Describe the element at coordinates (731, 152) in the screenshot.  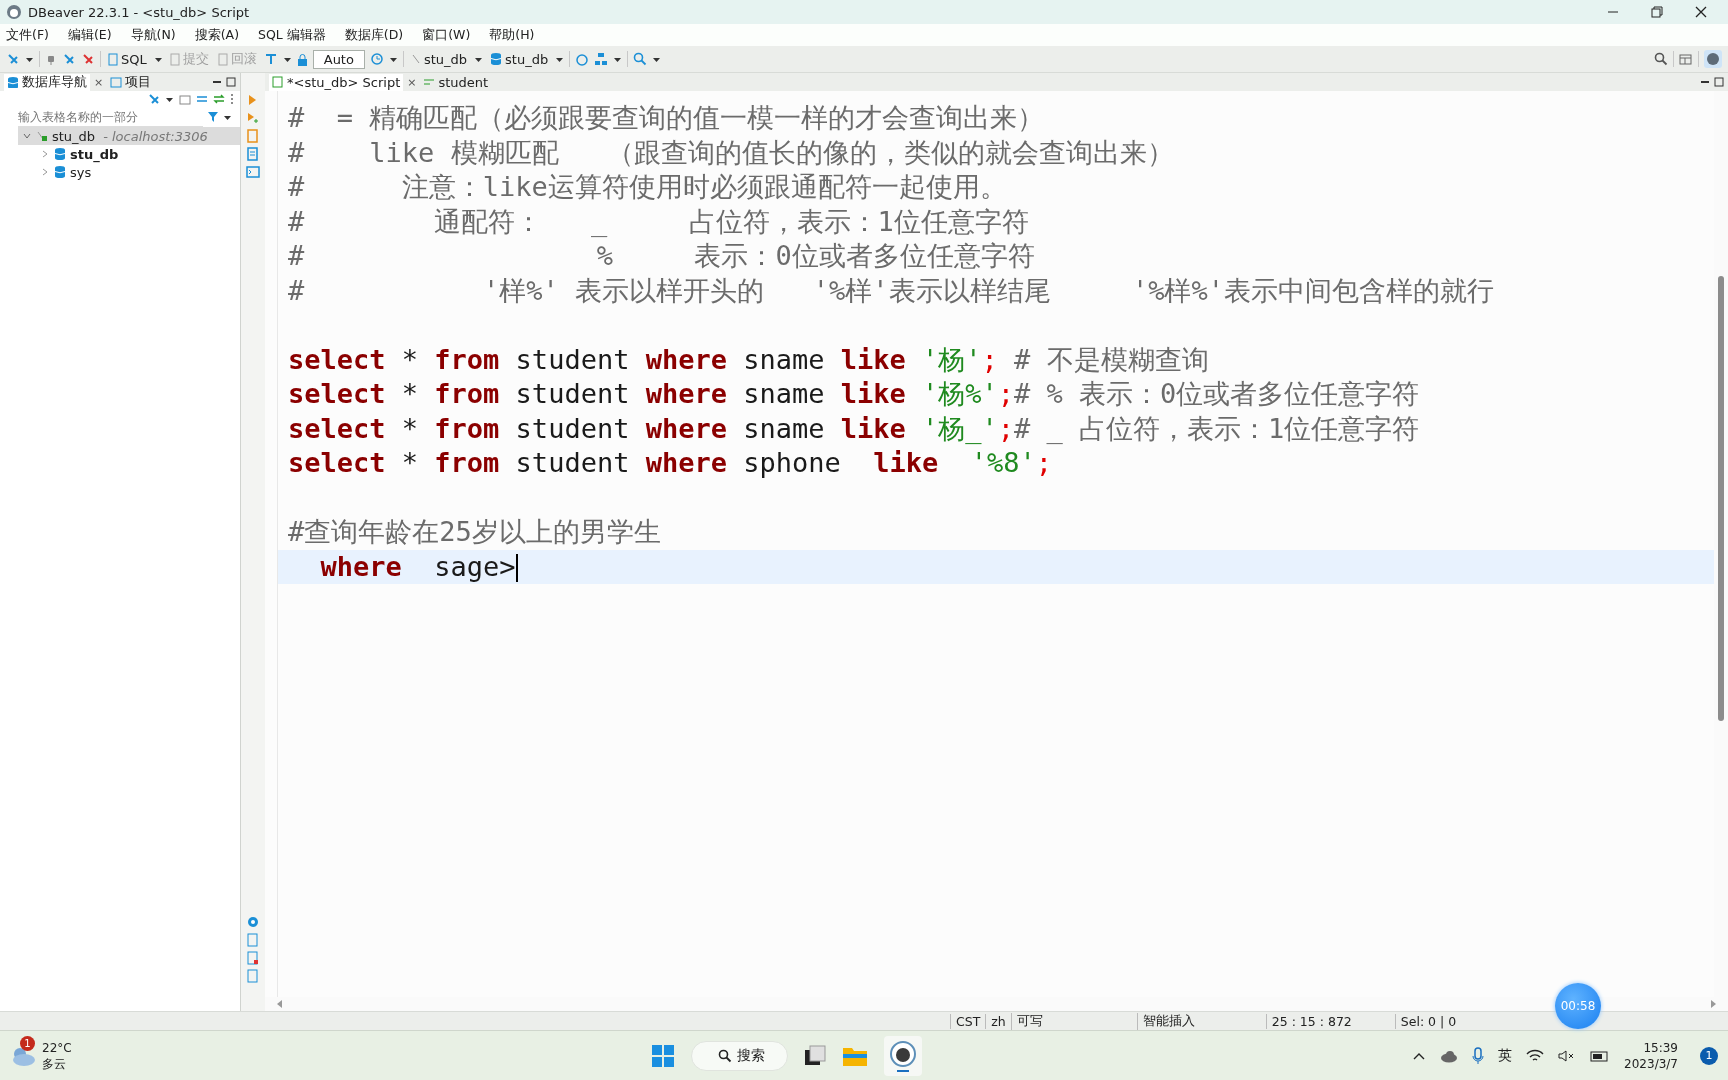
I see `code-line: # like 模糊匹配 （跟查询的值长的像的，类似的就会查询出来）` at that location.